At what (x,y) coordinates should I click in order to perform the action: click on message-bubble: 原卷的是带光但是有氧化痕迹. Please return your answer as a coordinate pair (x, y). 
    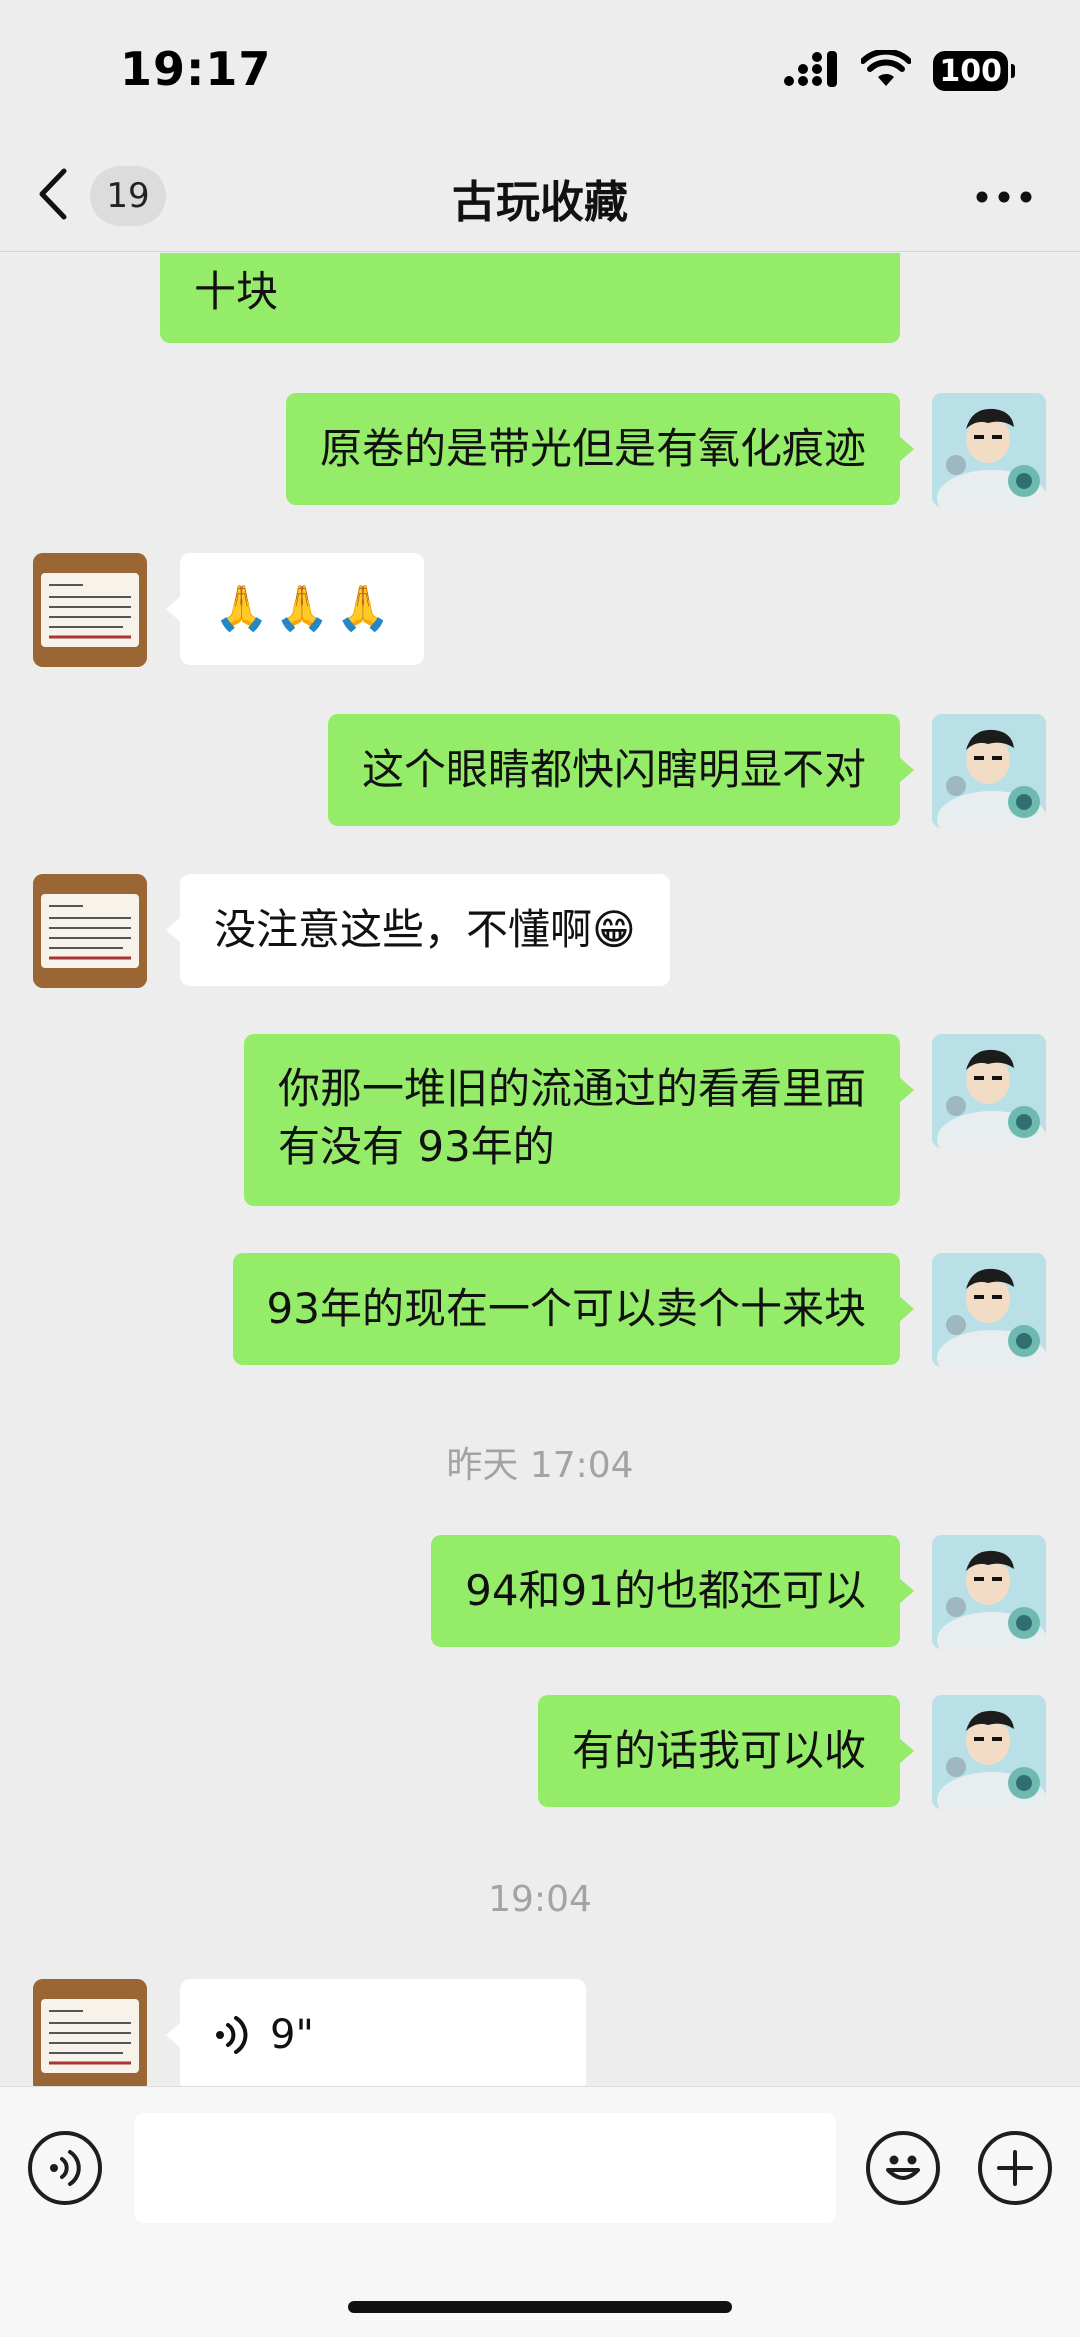
    Looking at the image, I should click on (600, 449).